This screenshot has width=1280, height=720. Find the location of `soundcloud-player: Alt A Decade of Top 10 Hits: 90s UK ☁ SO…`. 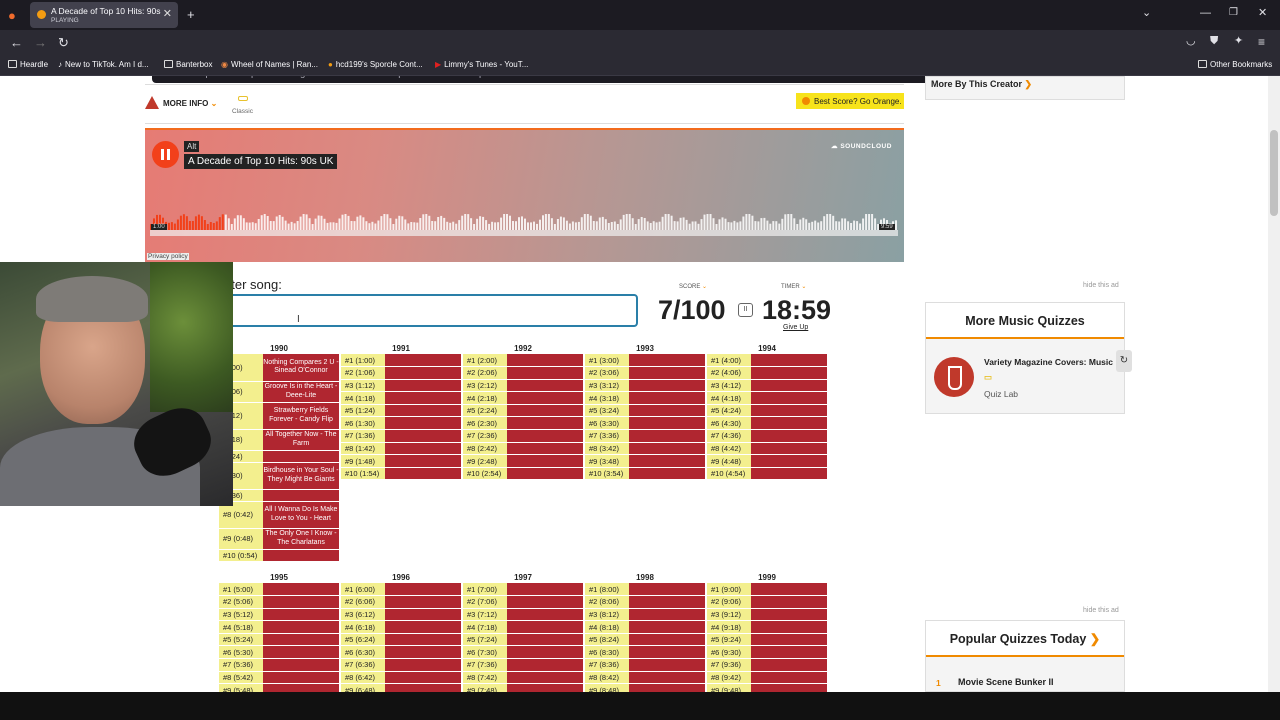

soundcloud-player: Alt A Decade of Top 10 Hits: 90s UK ☁ SO… is located at coordinates (524, 195).